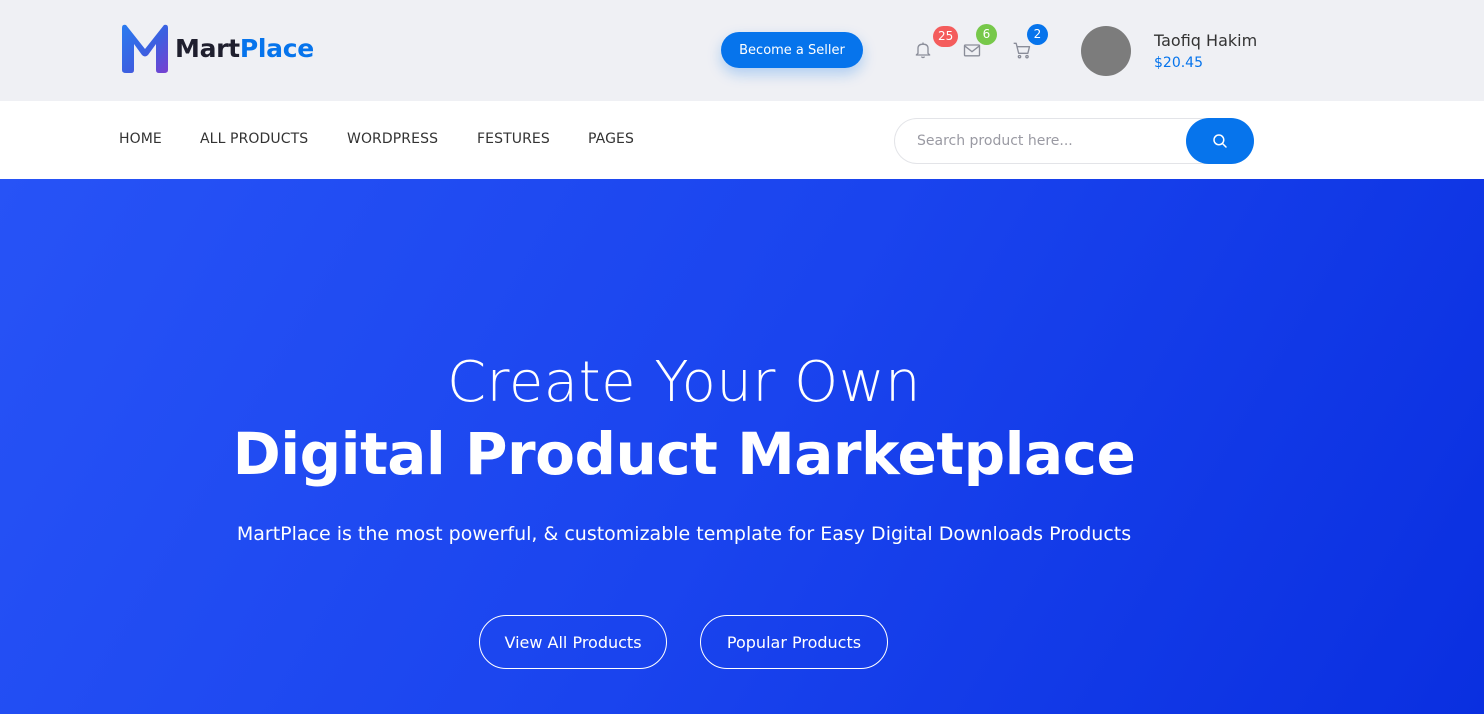  What do you see at coordinates (684, 382) in the screenshot?
I see `hero-title-line1: Create Your Own` at bounding box center [684, 382].